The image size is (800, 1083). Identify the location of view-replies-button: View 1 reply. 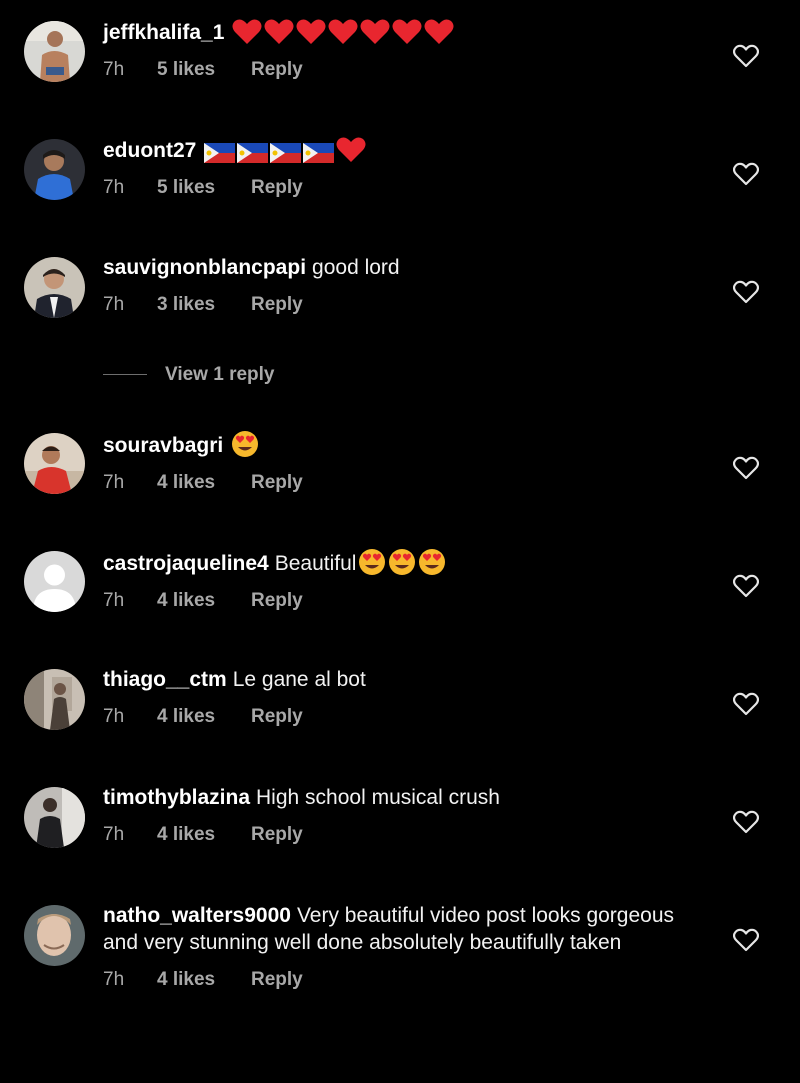
(189, 375).